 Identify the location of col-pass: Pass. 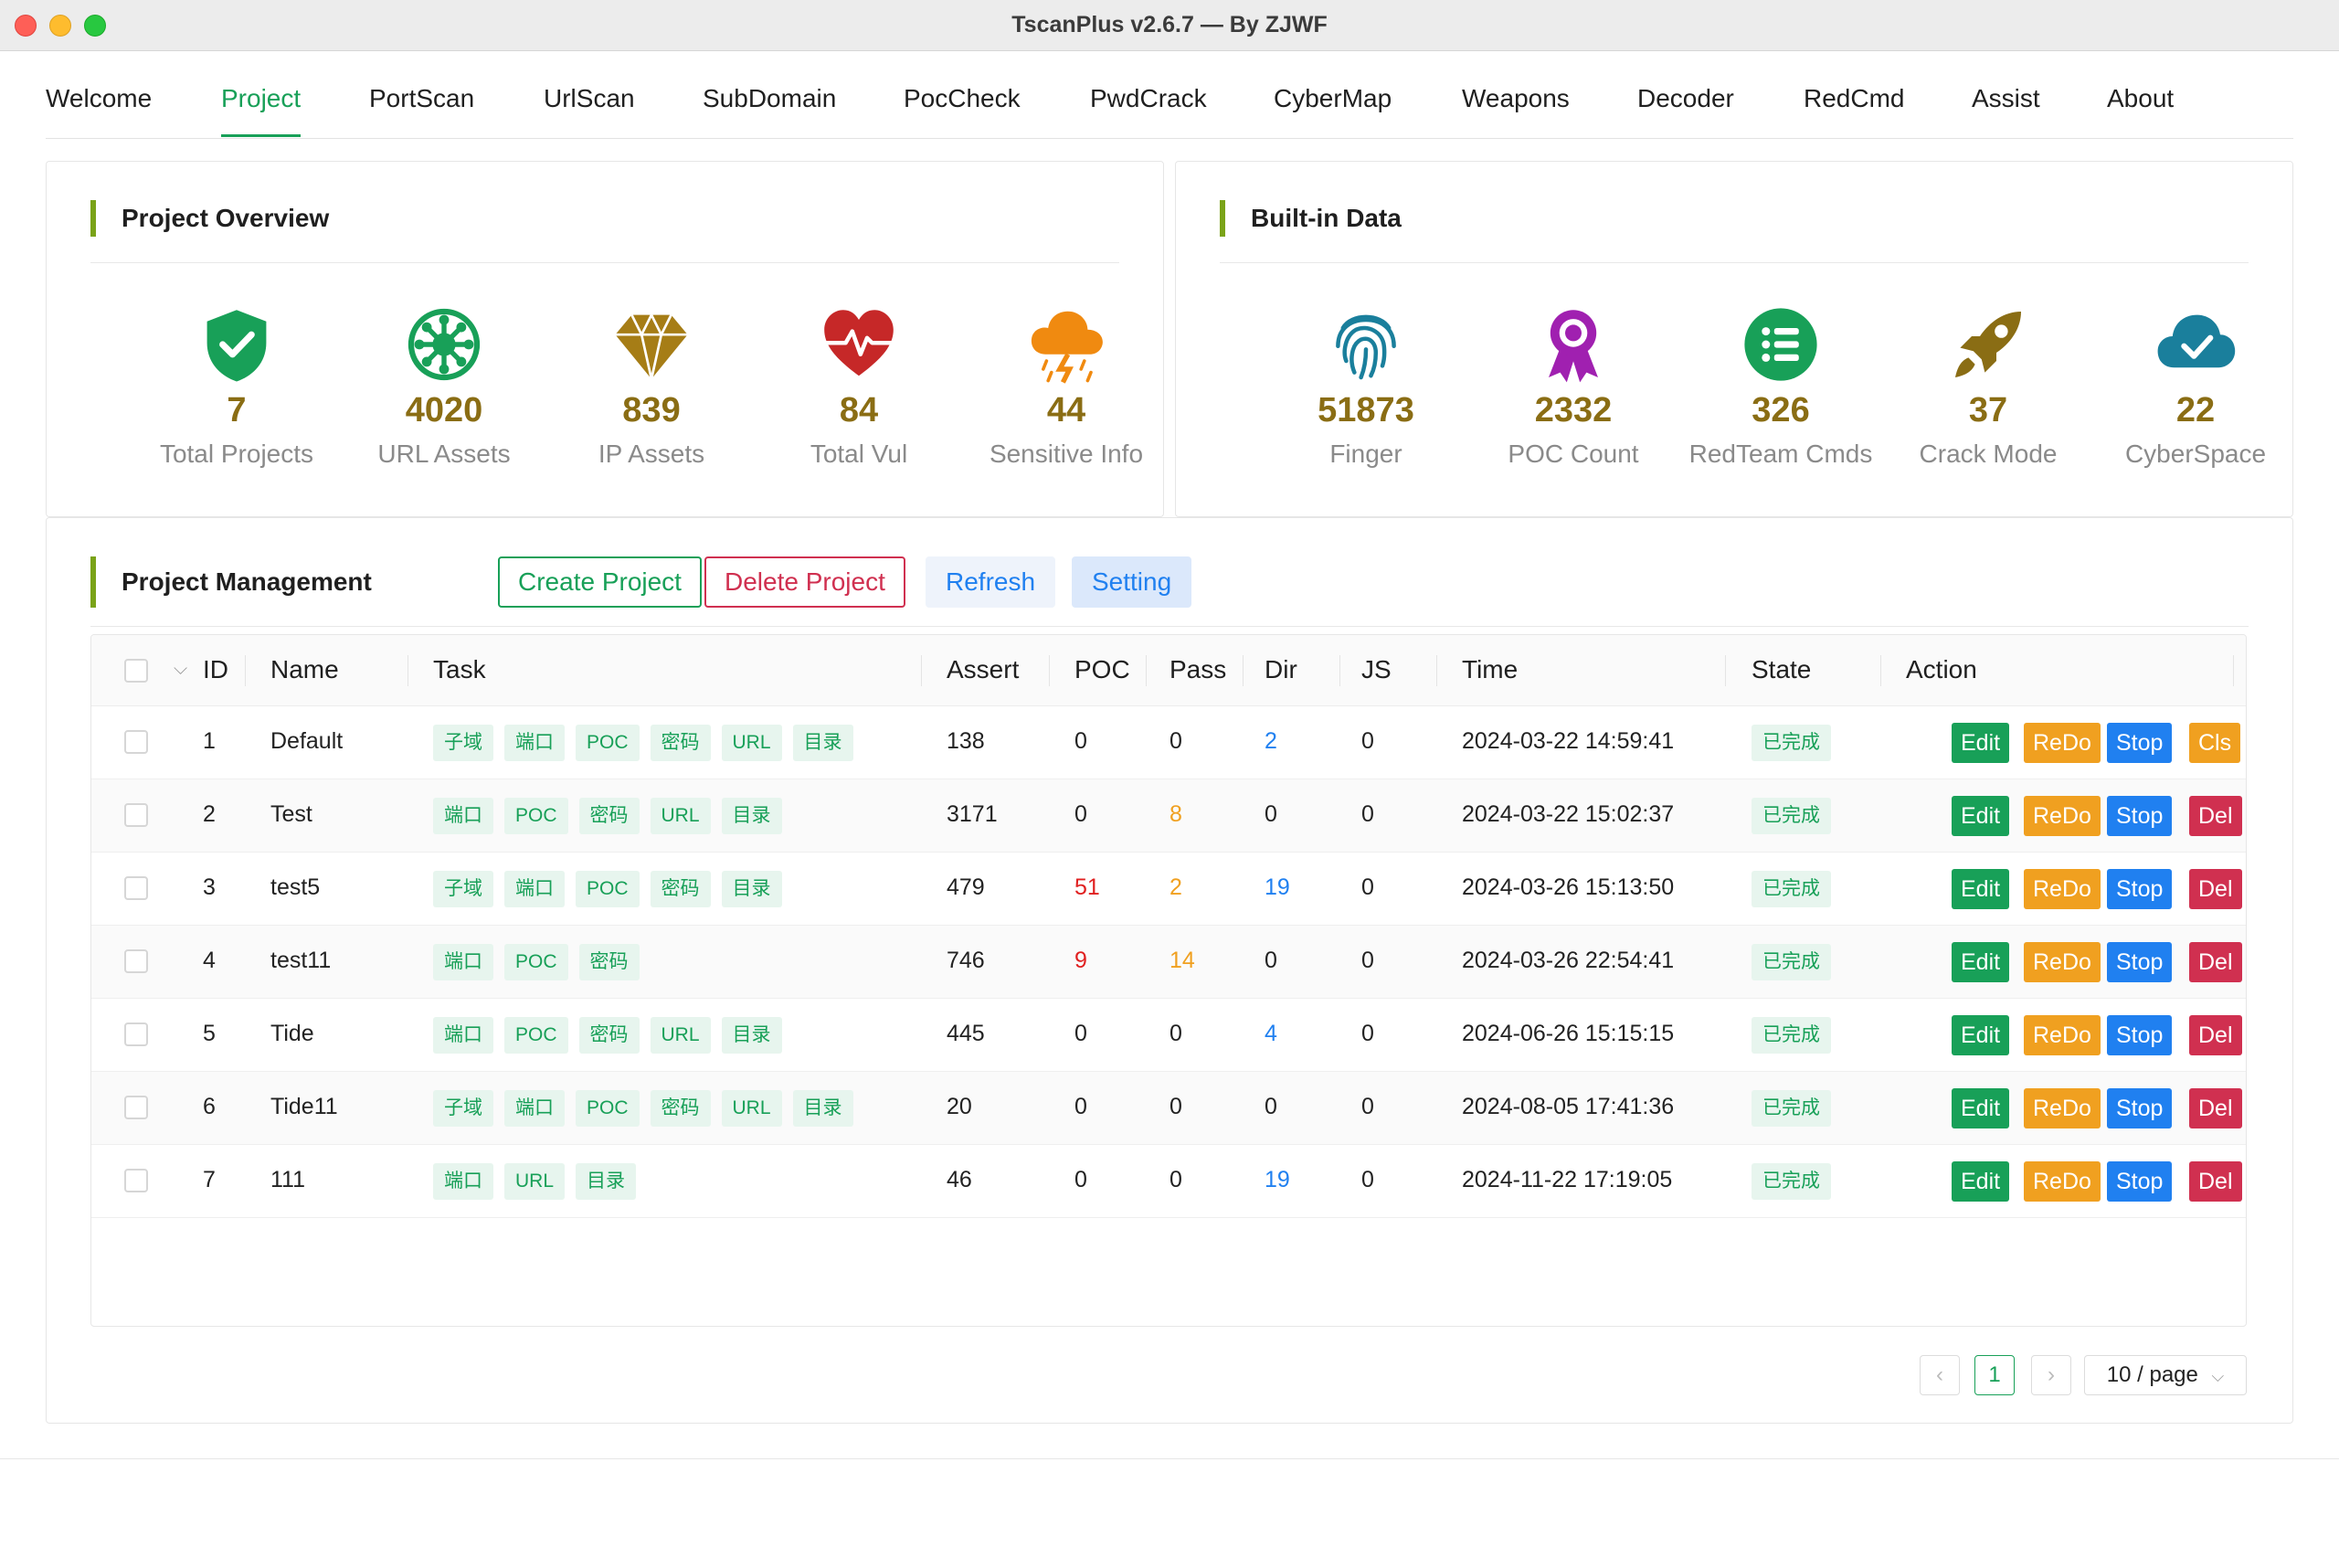
(1198, 670).